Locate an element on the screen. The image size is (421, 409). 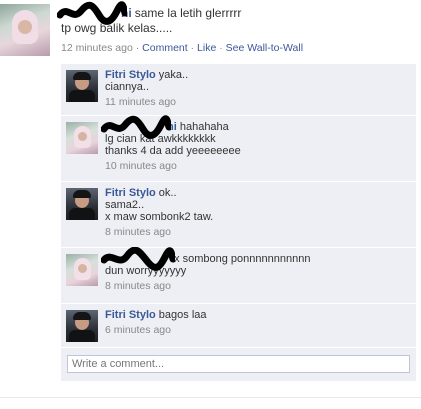
comment-text: x sombong ponnnnnnnnnnn is located at coordinates (242, 259).